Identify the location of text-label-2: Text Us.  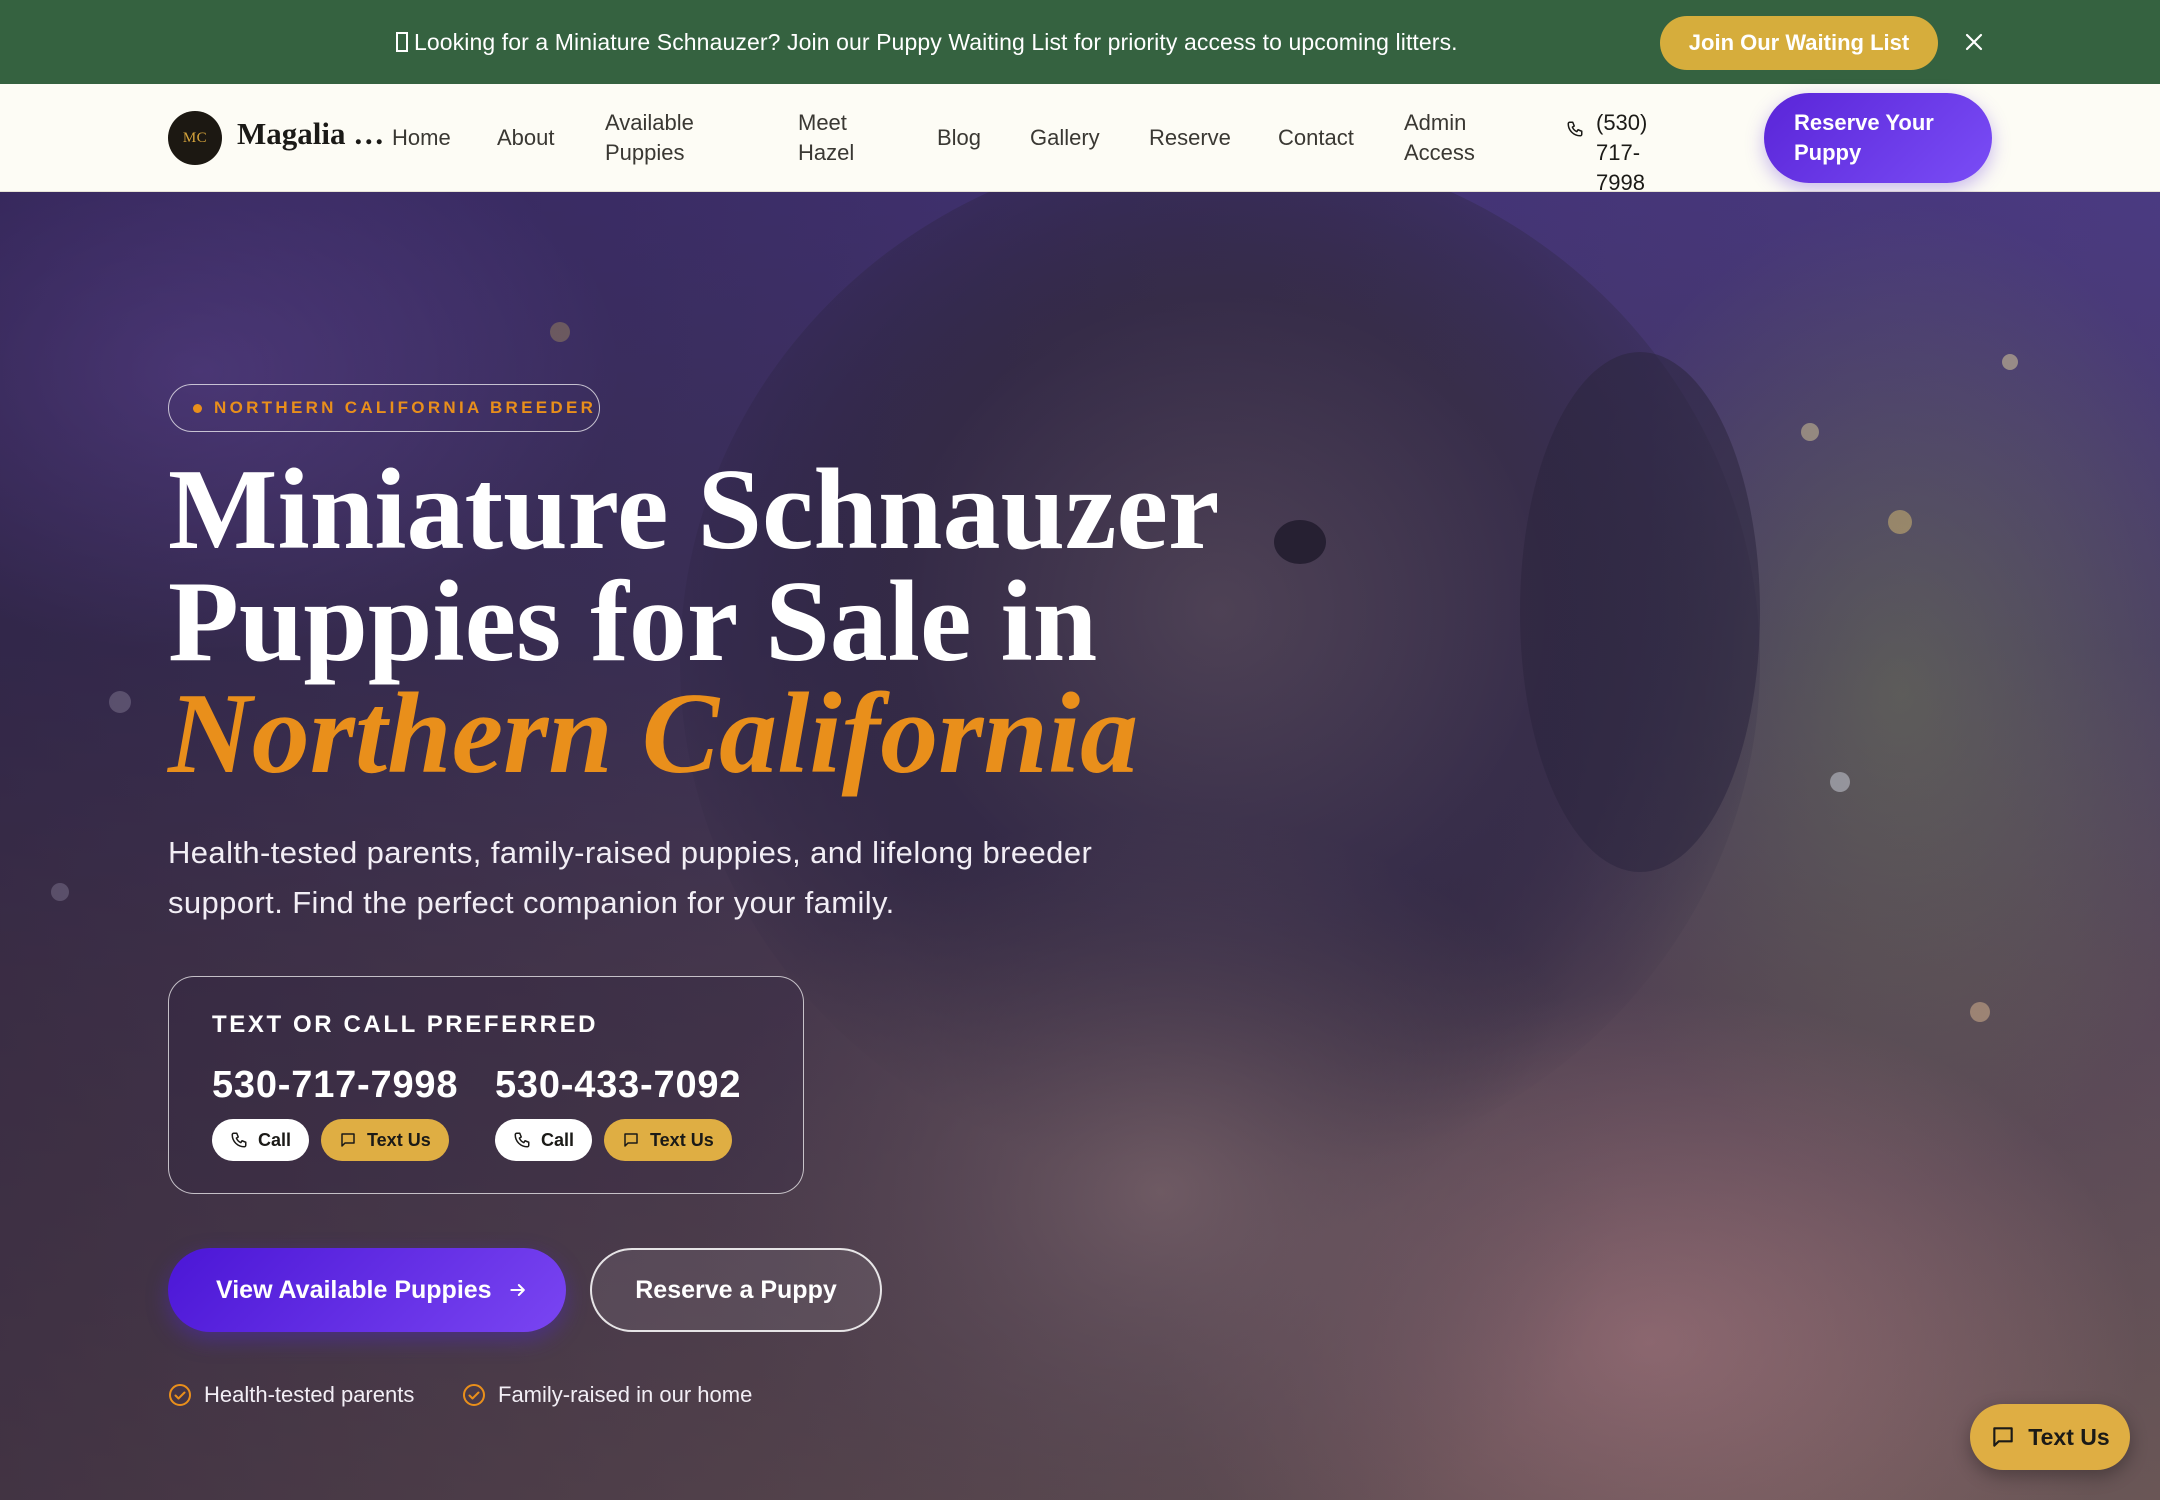
(682, 1139).